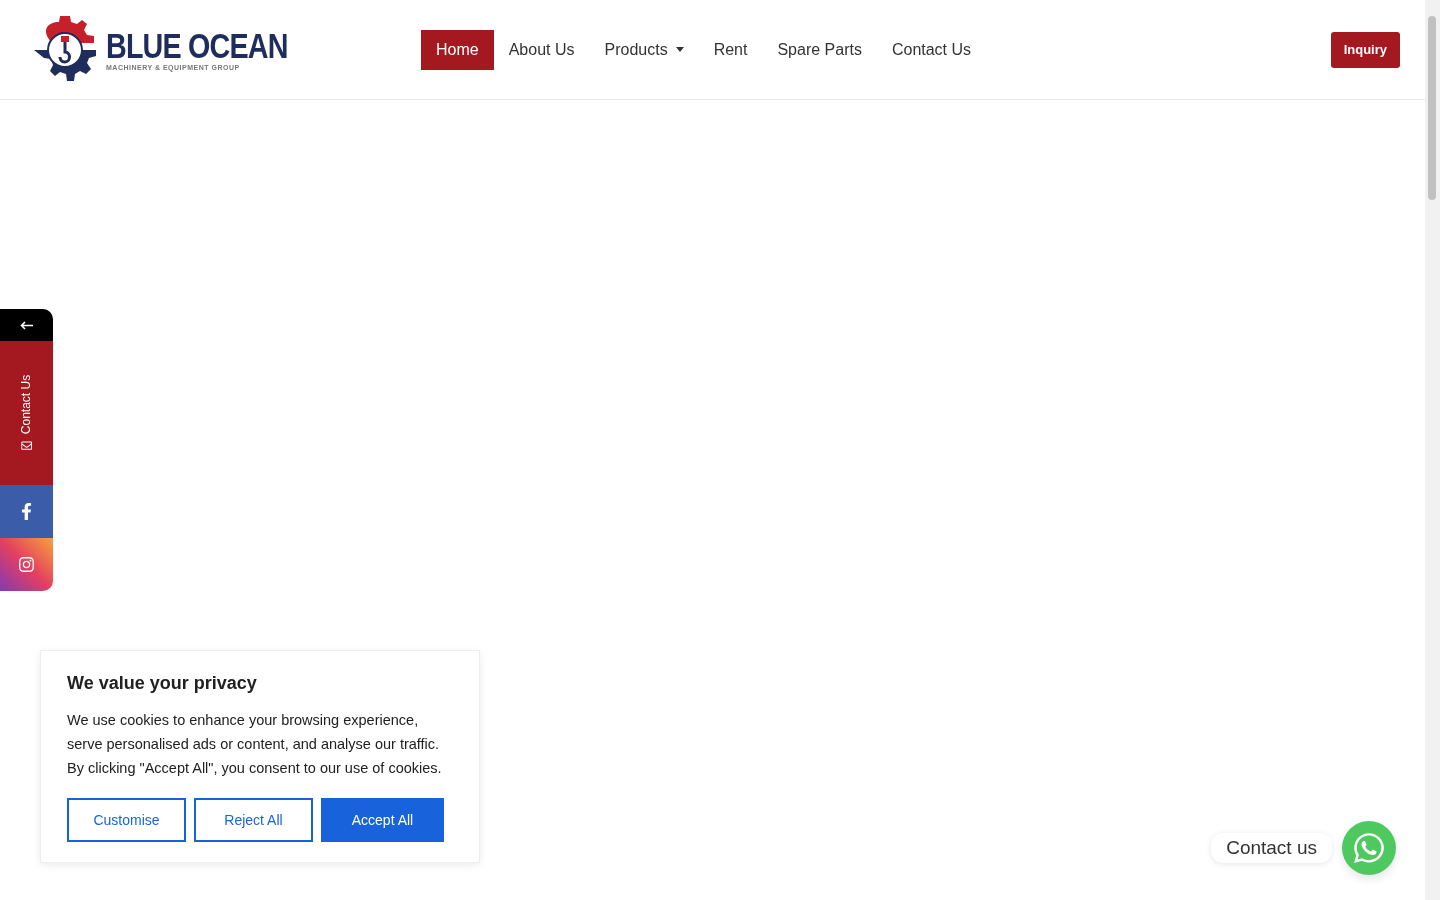 The image size is (1440, 900). I want to click on inquiry-button: Inquiry, so click(1365, 49).